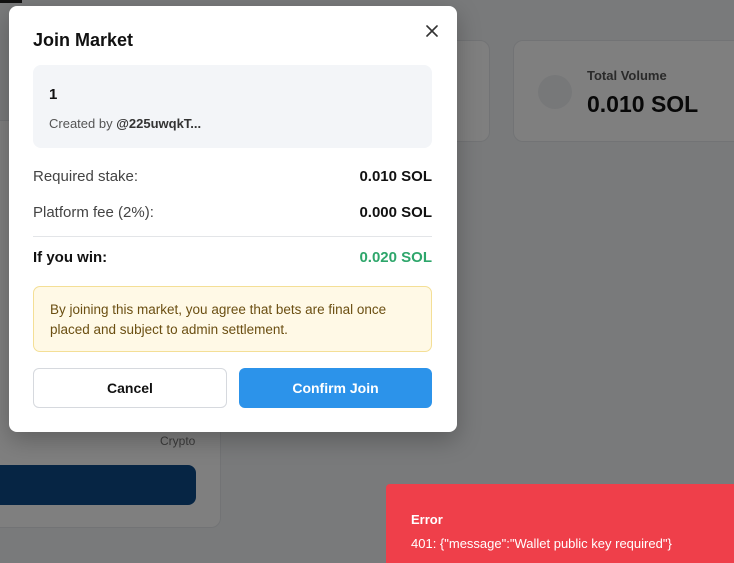  I want to click on market-name: 1, so click(53, 94).